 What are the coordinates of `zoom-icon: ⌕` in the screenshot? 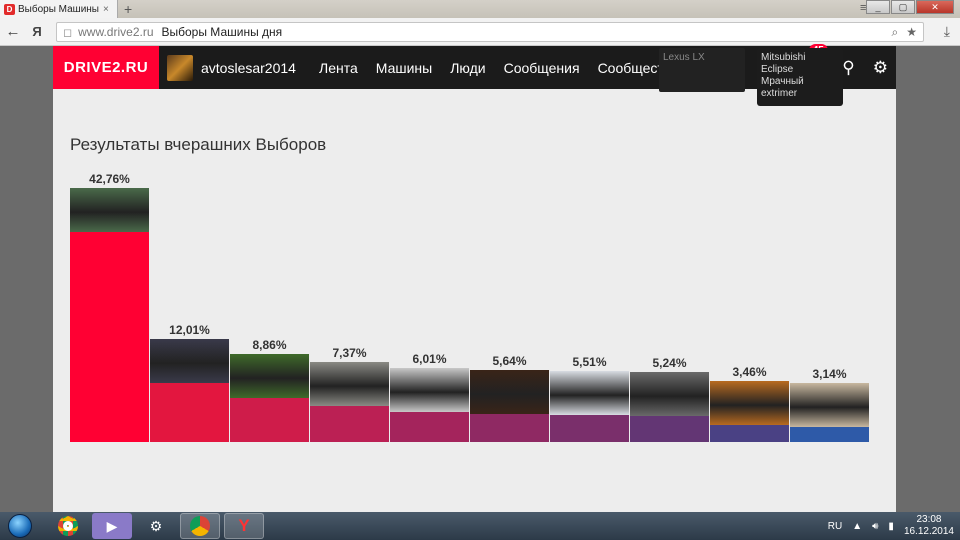 It's located at (895, 32).